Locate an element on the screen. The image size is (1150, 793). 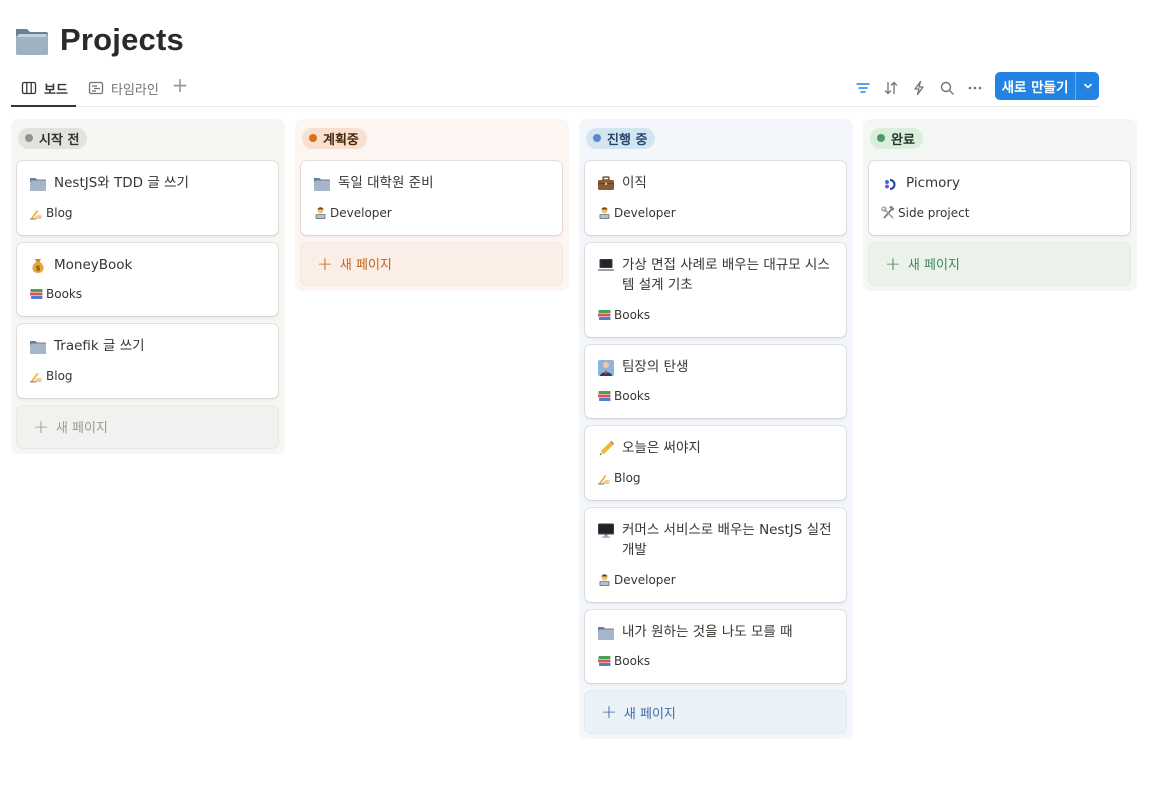
board-card: 오늘은 써야지 Blog is located at coordinates (715, 463).